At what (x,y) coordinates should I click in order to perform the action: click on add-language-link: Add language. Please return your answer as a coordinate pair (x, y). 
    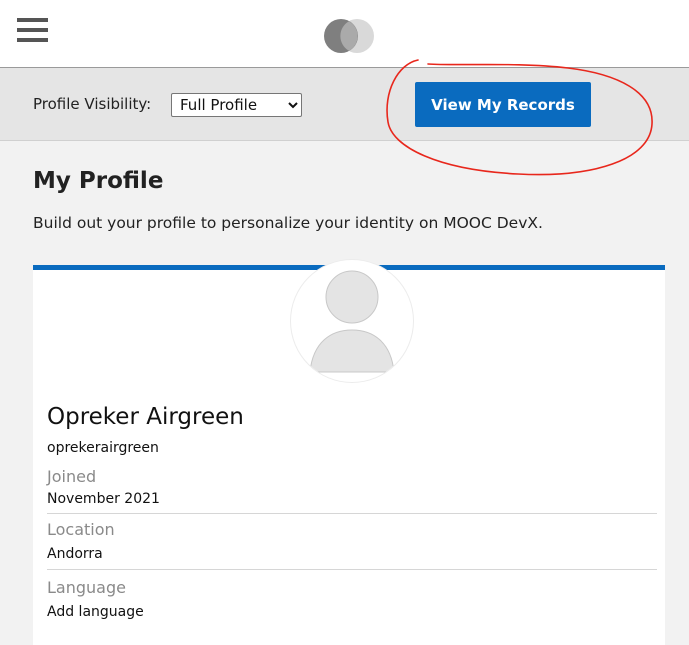
    Looking at the image, I should click on (95, 612).